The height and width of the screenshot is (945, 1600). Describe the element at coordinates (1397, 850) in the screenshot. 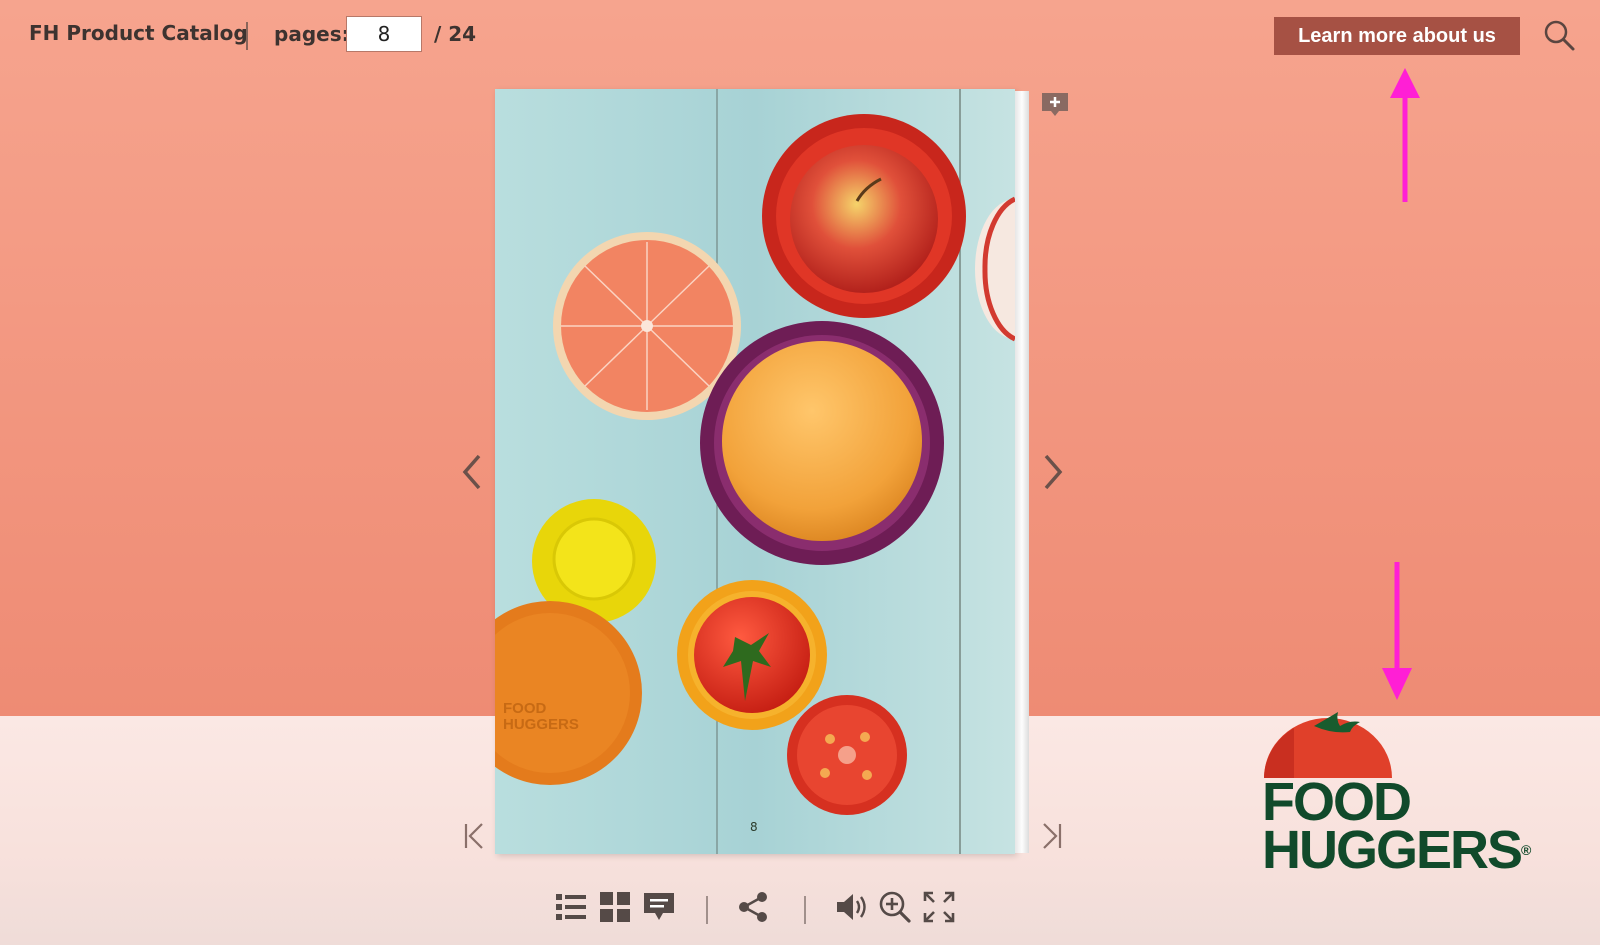

I see `logo-line2-wrap: HUGGERS®` at that location.